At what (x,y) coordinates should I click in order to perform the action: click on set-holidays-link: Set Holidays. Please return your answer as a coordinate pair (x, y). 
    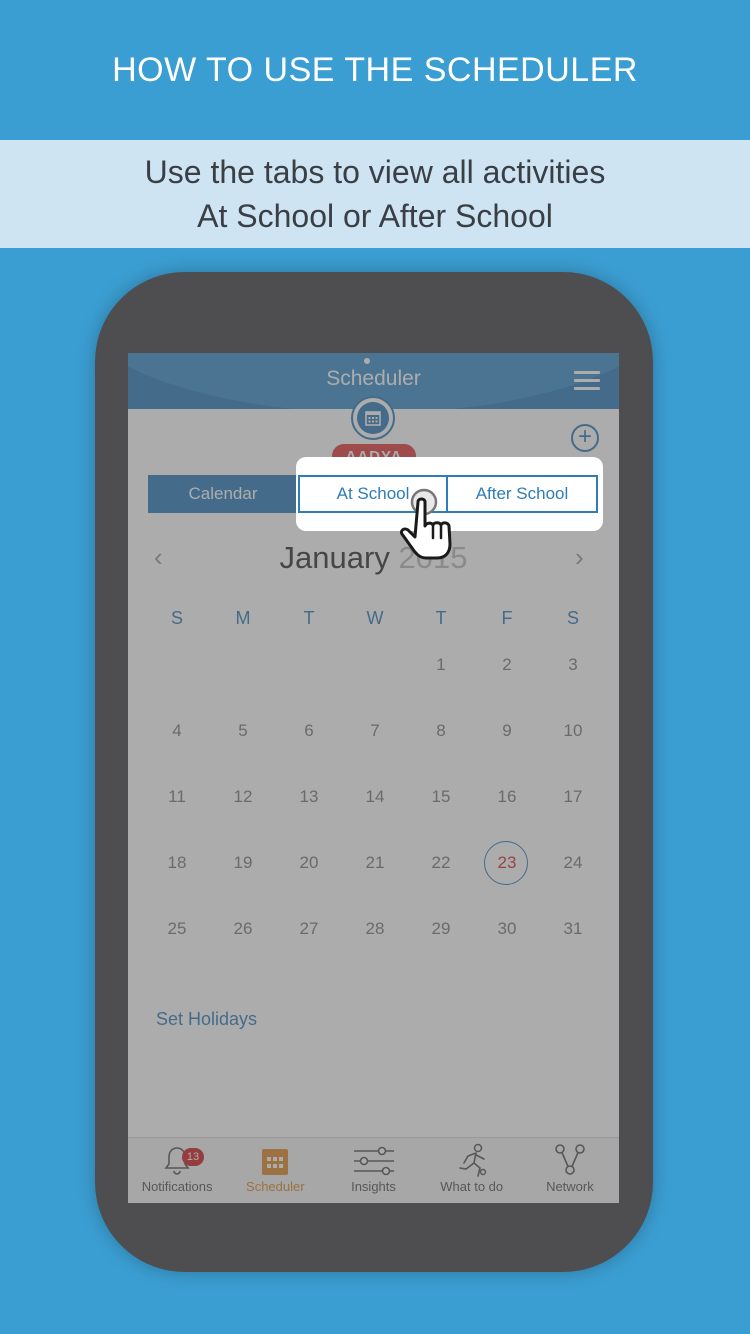
    Looking at the image, I should click on (206, 1019).